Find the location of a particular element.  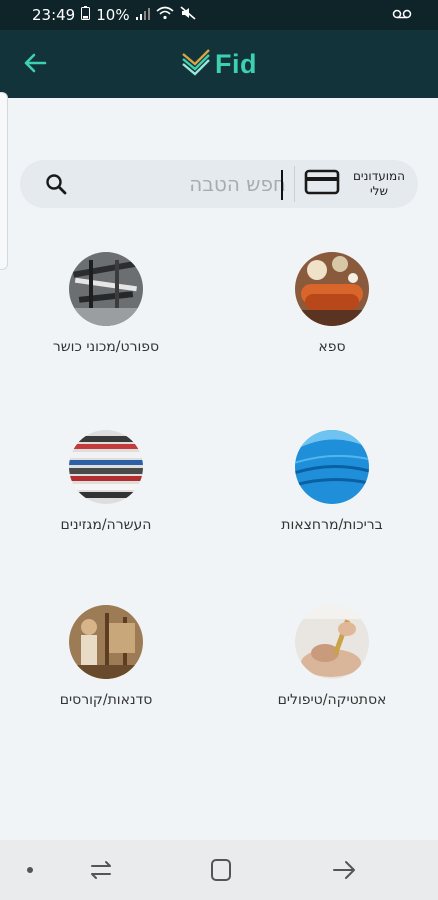

recent-apps-button is located at coordinates (101, 870).